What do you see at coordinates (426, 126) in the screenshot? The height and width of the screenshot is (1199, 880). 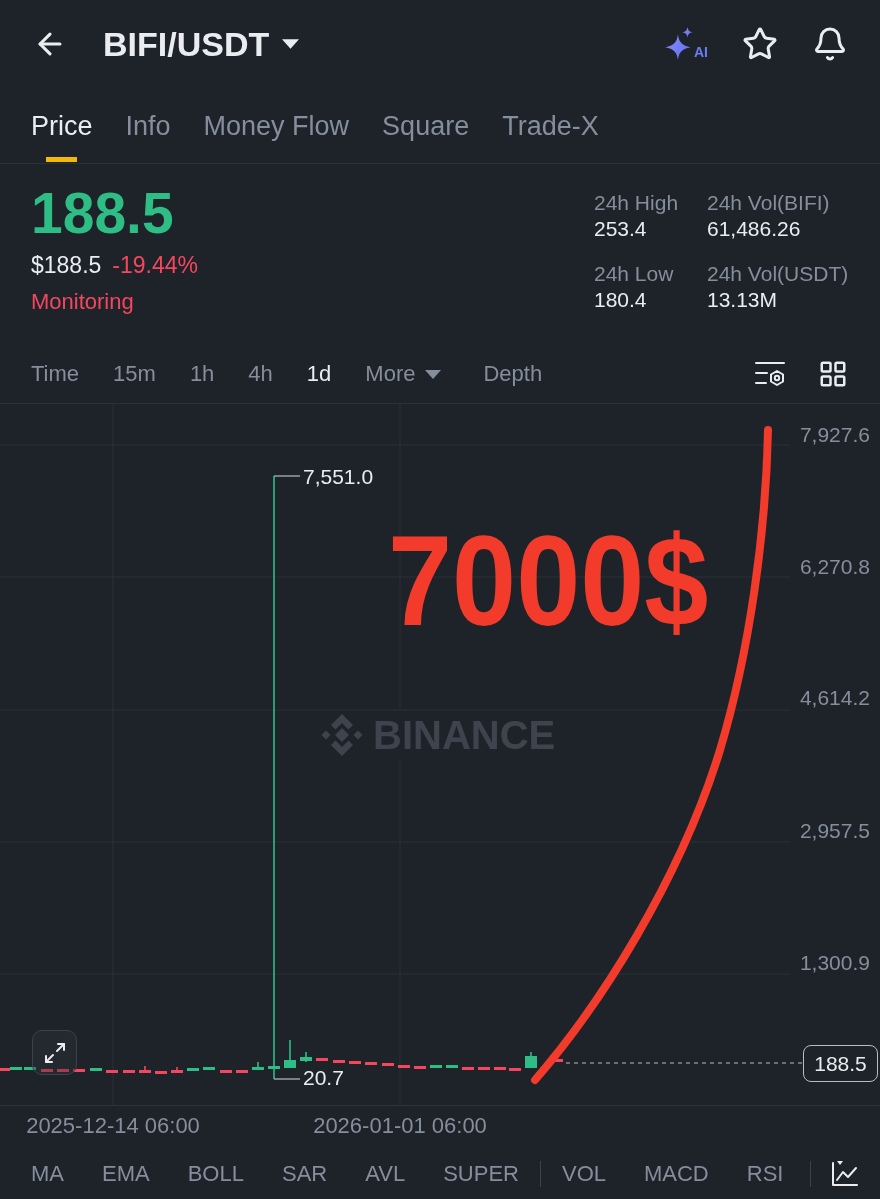 I see `tab: Square` at bounding box center [426, 126].